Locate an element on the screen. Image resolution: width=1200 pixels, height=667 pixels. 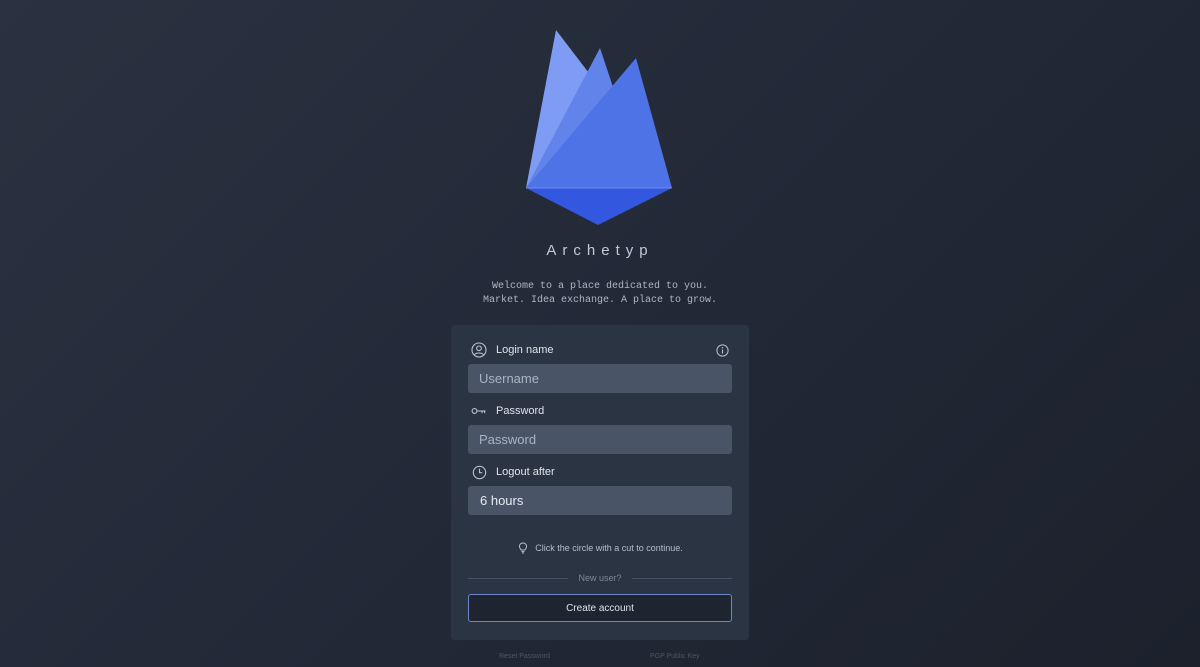
tagline-line-1: Welcome to a place dedicated to you. is located at coordinates (600, 286).